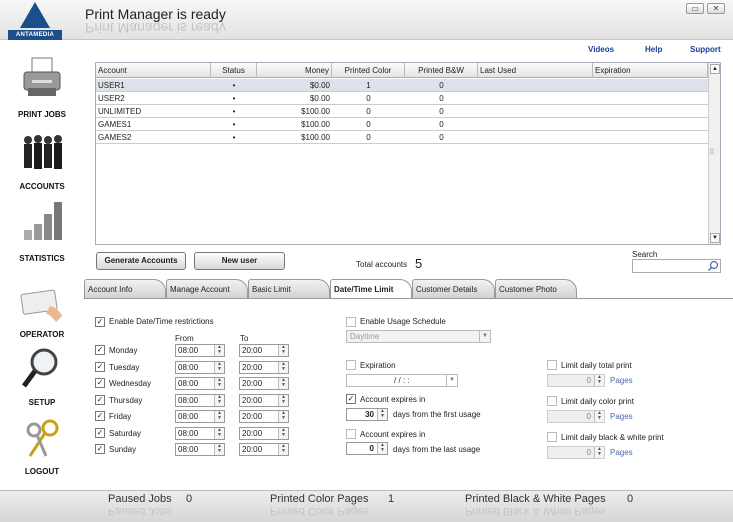 The image size is (733, 522). I want to click on support-link: Support, so click(705, 49).